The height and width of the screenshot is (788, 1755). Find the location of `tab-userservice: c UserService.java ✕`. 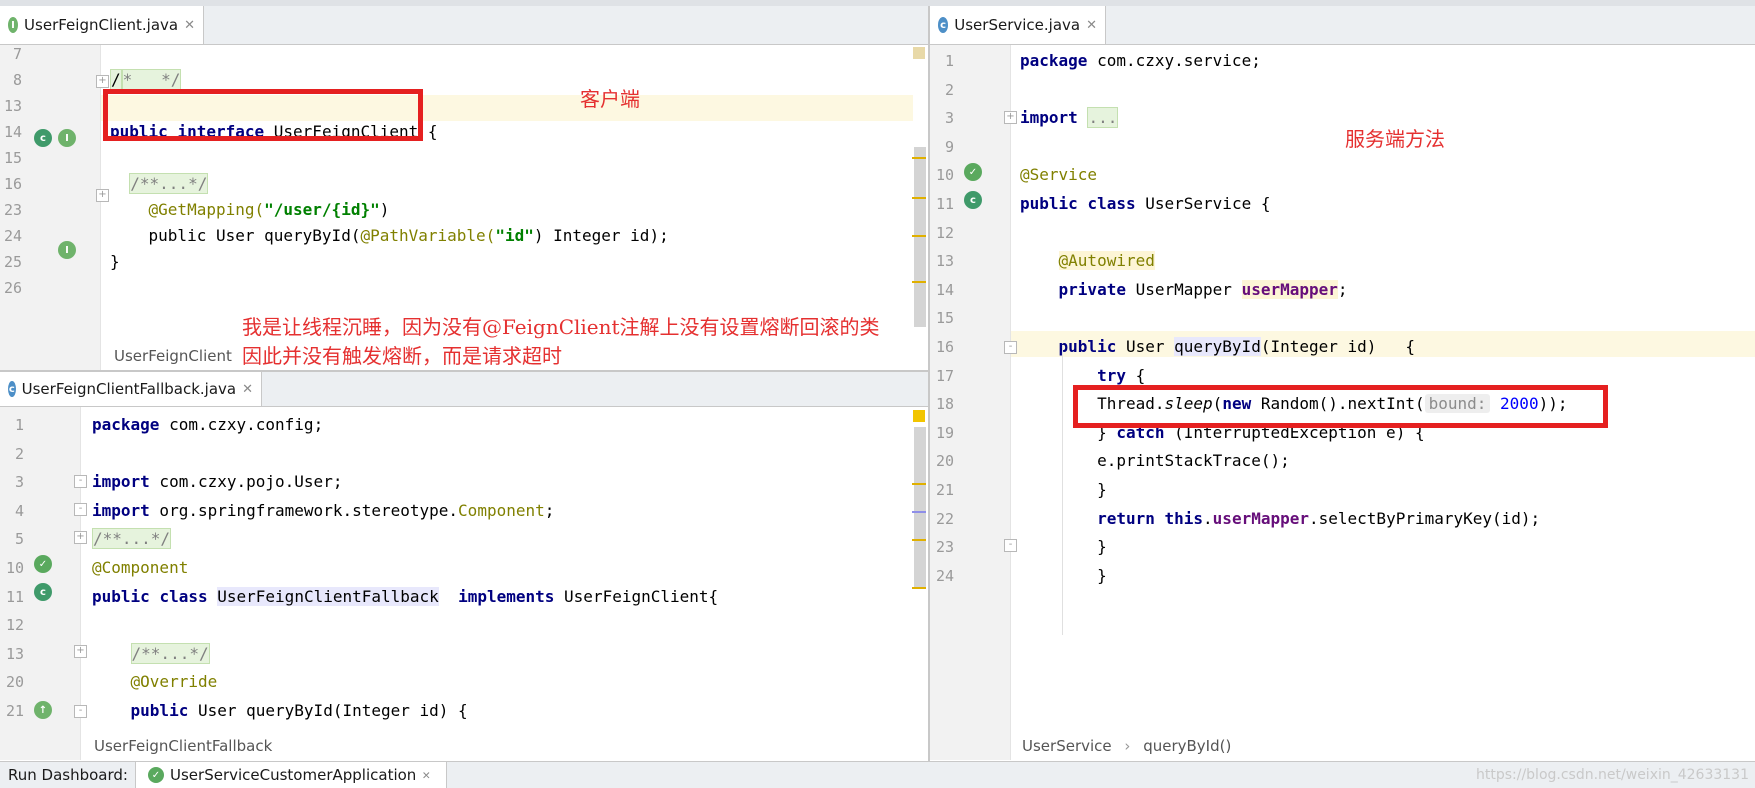

tab-userservice: c UserService.java ✕ is located at coordinates (1018, 25).